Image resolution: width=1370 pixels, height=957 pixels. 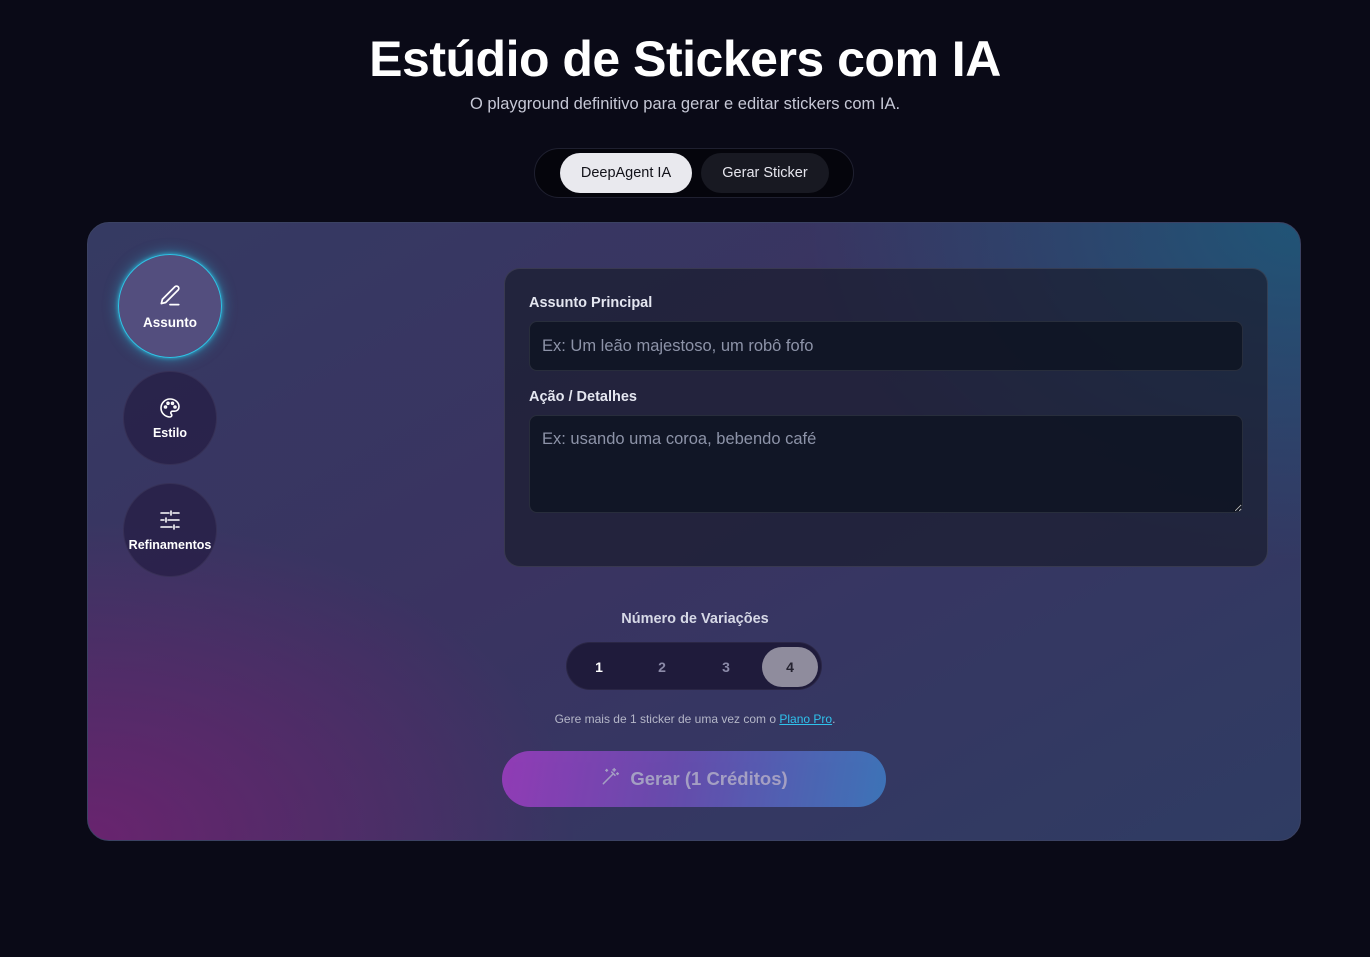 What do you see at coordinates (726, 667) in the screenshot?
I see `variation-option-3: 3` at bounding box center [726, 667].